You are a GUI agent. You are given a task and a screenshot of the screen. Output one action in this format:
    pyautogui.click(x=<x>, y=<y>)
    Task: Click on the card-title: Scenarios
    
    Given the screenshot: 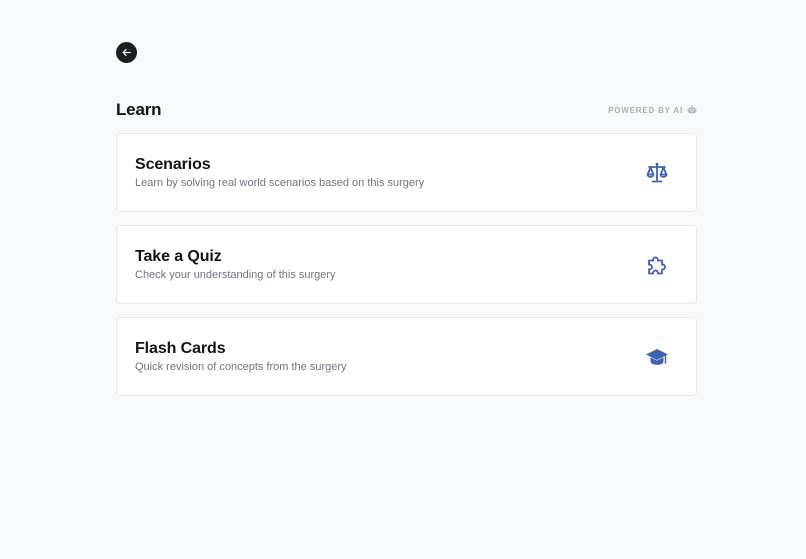 What is the action you would take?
    pyautogui.click(x=173, y=164)
    